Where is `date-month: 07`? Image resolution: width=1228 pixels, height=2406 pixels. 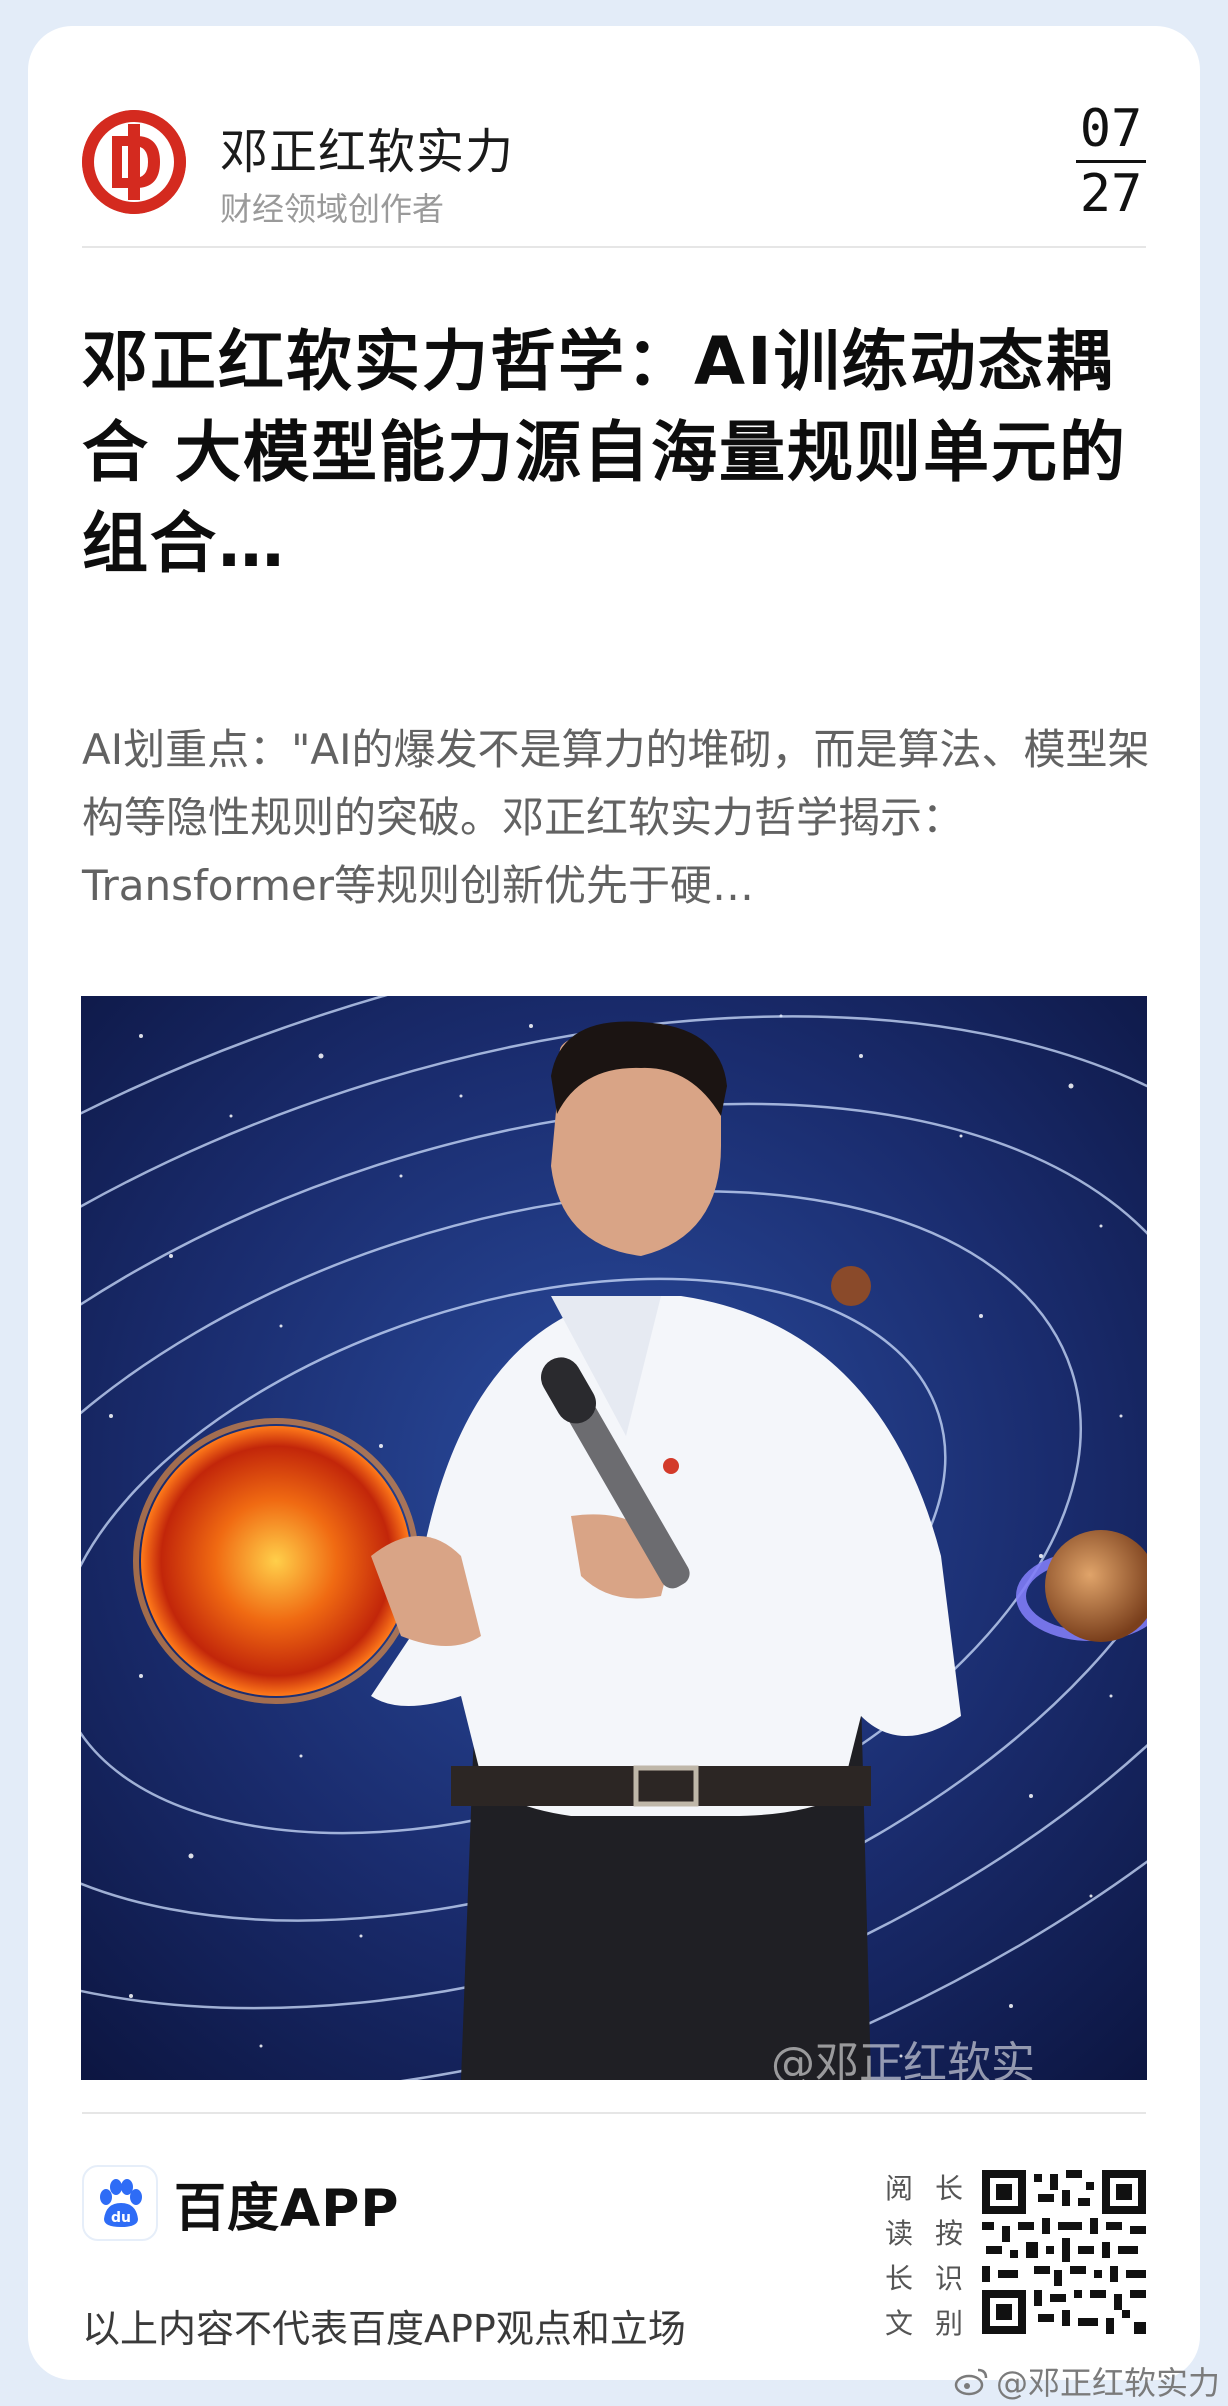 date-month: 07 is located at coordinates (1111, 129).